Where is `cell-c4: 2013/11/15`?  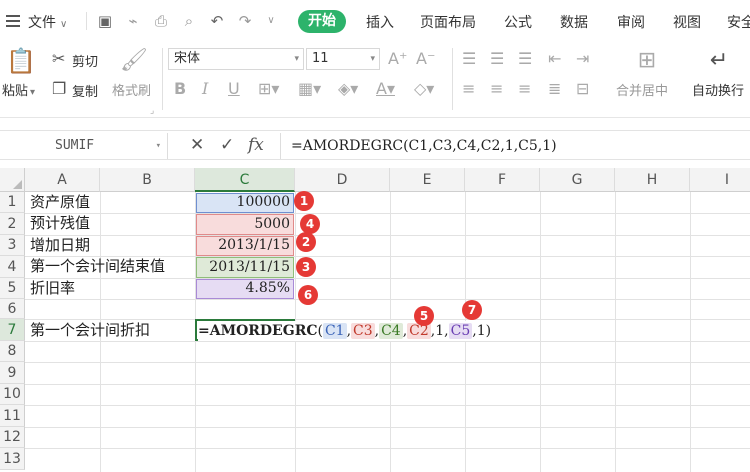 cell-c4: 2013/11/15 is located at coordinates (245, 267).